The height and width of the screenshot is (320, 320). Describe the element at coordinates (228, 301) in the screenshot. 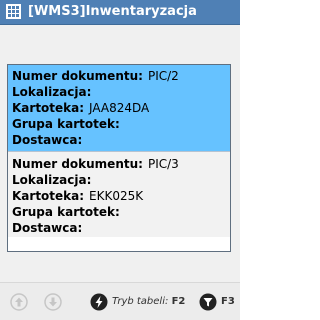

I see `filter-key: F3` at that location.